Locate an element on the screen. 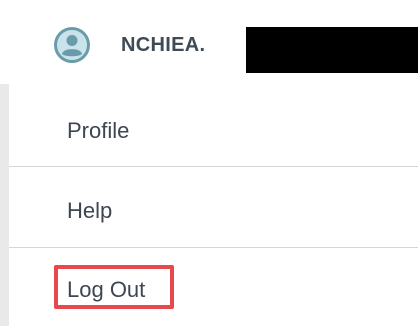  menu-item-label: Help is located at coordinates (90, 210).